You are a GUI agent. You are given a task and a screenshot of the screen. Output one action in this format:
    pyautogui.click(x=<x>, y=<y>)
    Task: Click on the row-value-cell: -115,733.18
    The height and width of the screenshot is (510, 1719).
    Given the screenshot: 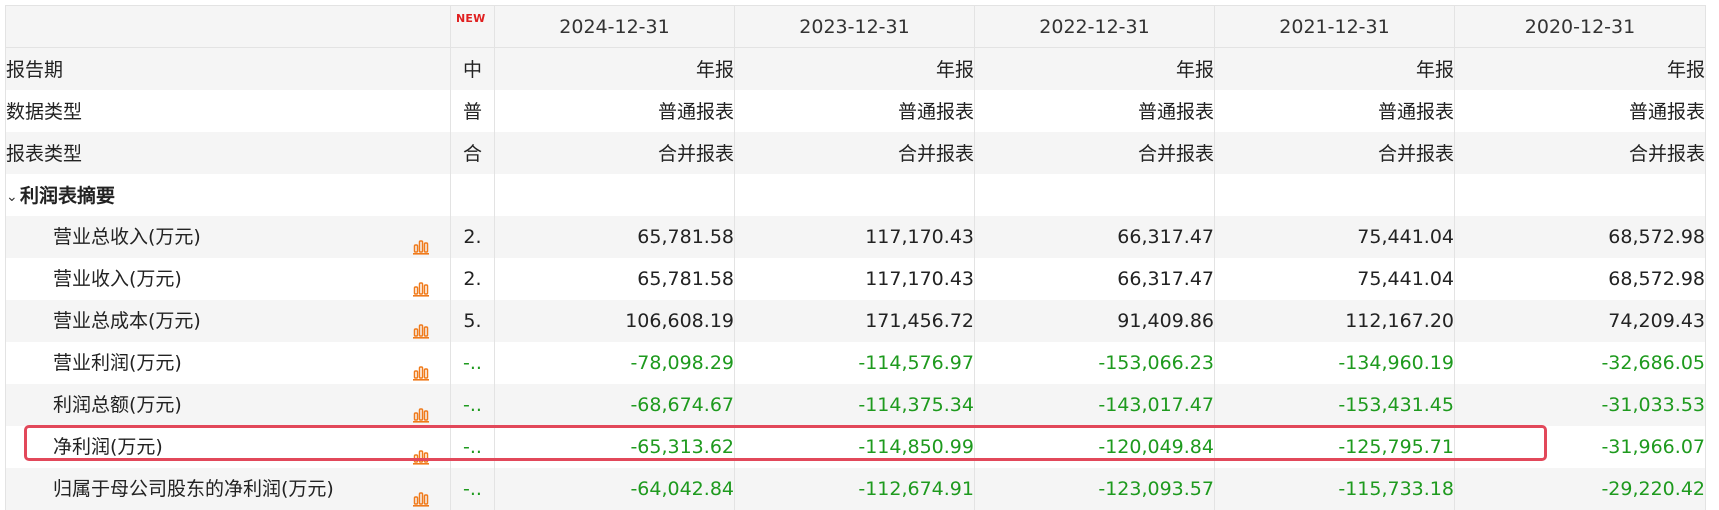 What is the action you would take?
    pyautogui.click(x=1334, y=488)
    